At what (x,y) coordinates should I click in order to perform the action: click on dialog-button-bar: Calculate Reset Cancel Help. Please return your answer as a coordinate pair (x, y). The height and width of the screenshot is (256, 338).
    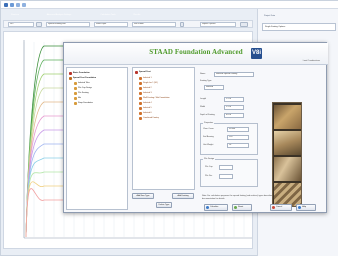
    Looking at the image, I should click on (260, 207).